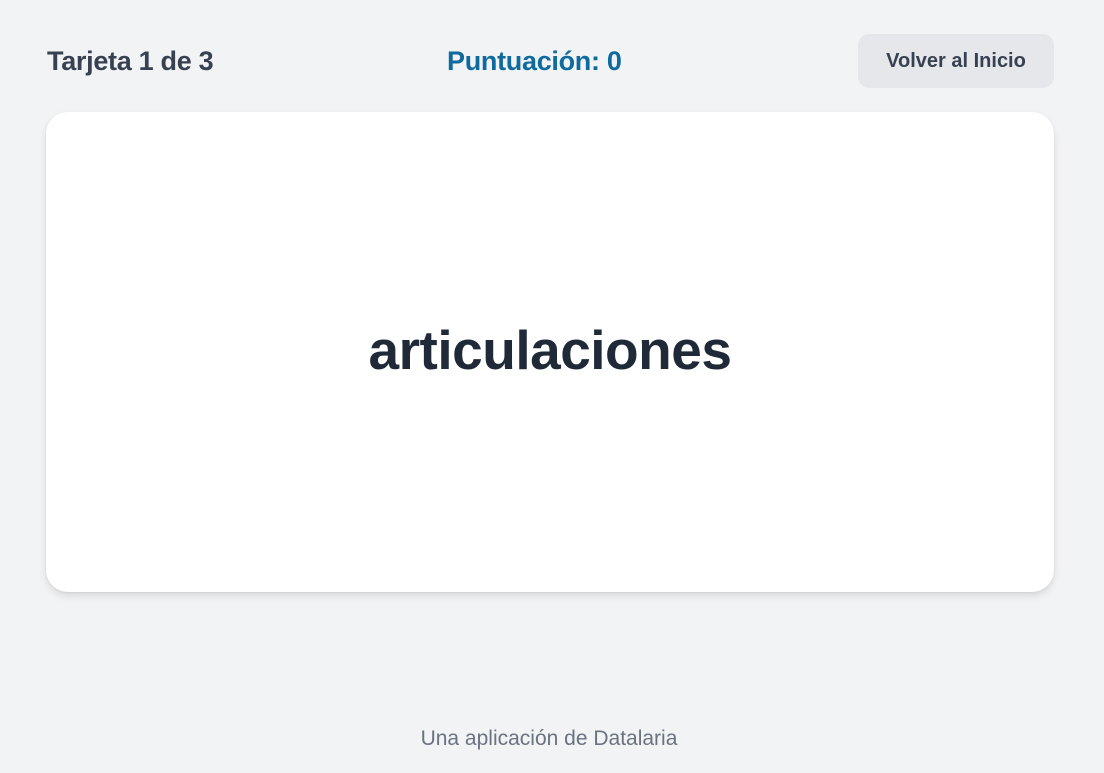 Image resolution: width=1104 pixels, height=773 pixels. I want to click on card-counter: Tarjeta 1 de 3, so click(130, 61).